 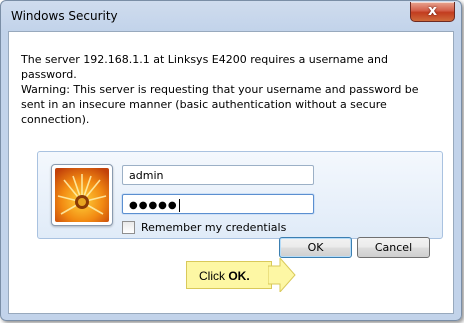 What do you see at coordinates (218, 175) in the screenshot?
I see `username-field: admin` at bounding box center [218, 175].